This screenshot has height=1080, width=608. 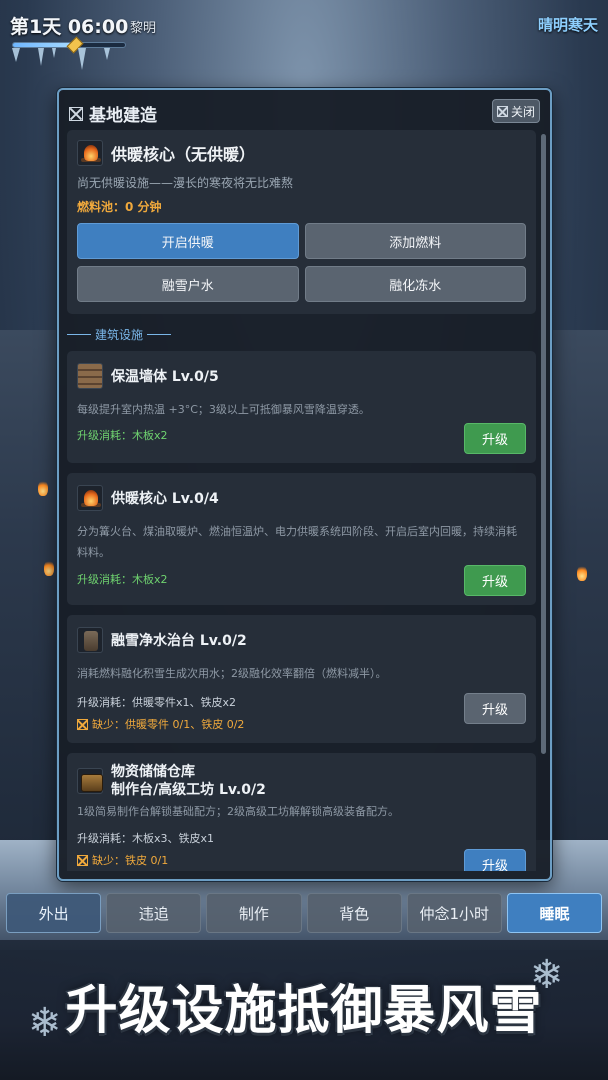 What do you see at coordinates (415, 284) in the screenshot?
I see `thaw-water-button: 融化冻水` at bounding box center [415, 284].